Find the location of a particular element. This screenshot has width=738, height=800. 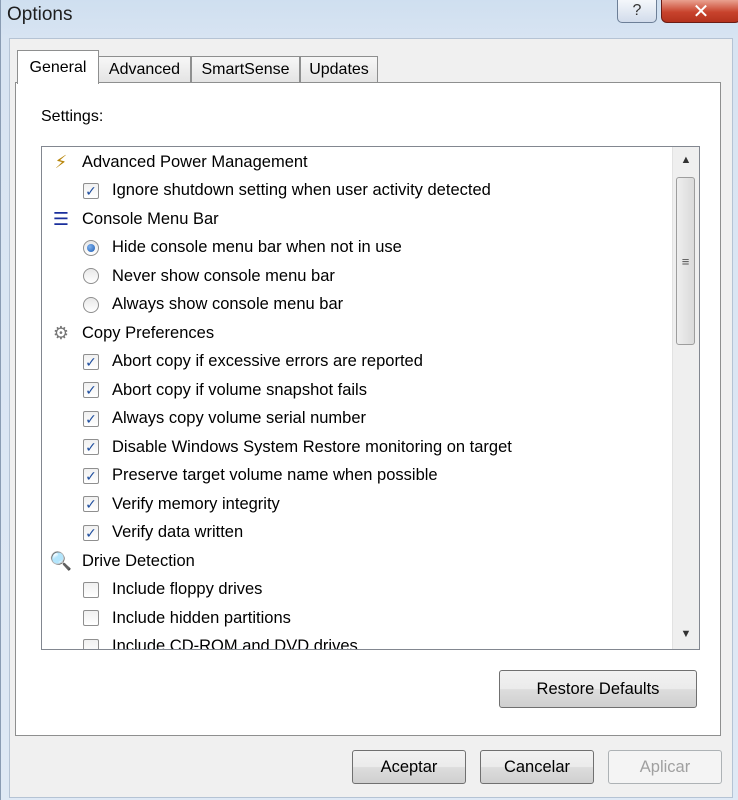

radio-option-row: Hide console menu bar when not in use is located at coordinates (357, 248).